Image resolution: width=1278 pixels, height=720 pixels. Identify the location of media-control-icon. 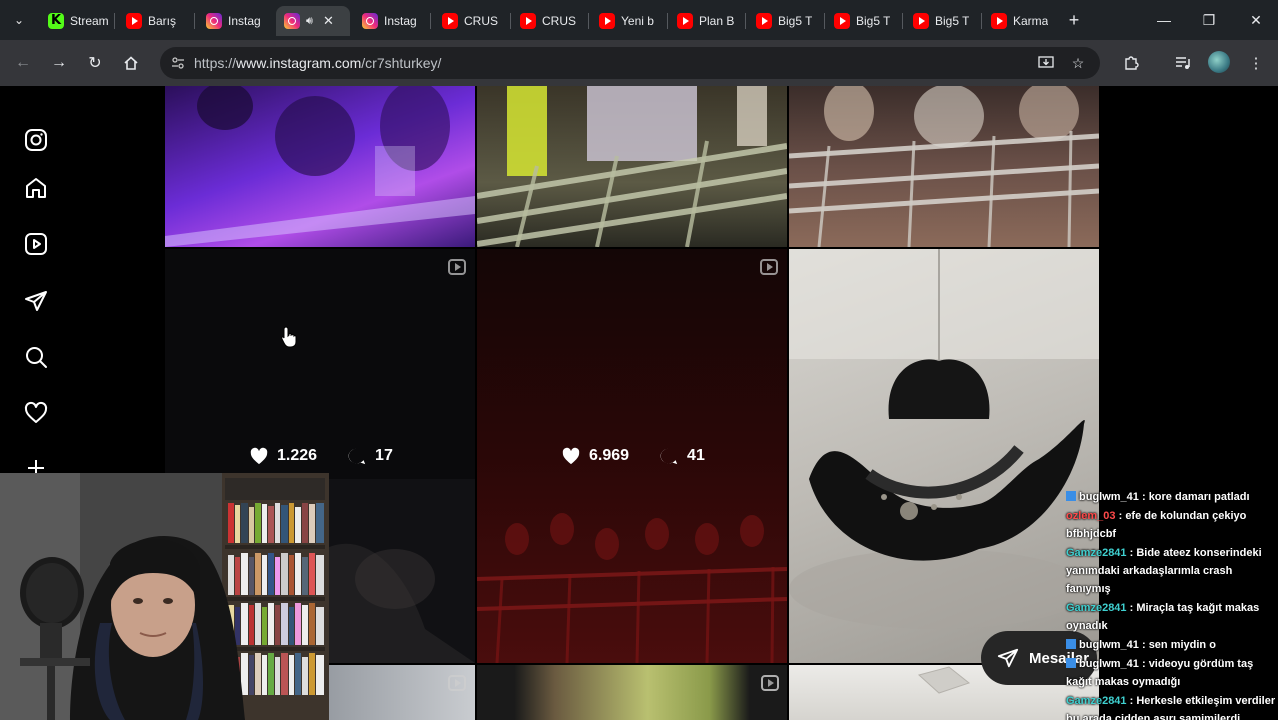
(1183, 63).